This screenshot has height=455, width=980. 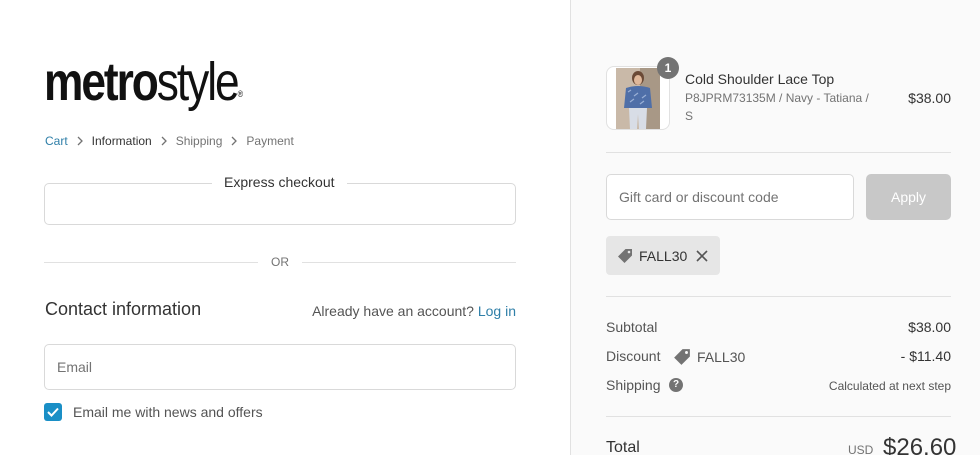 I want to click on account-prompt-text: Already have an account?, so click(x=393, y=311).